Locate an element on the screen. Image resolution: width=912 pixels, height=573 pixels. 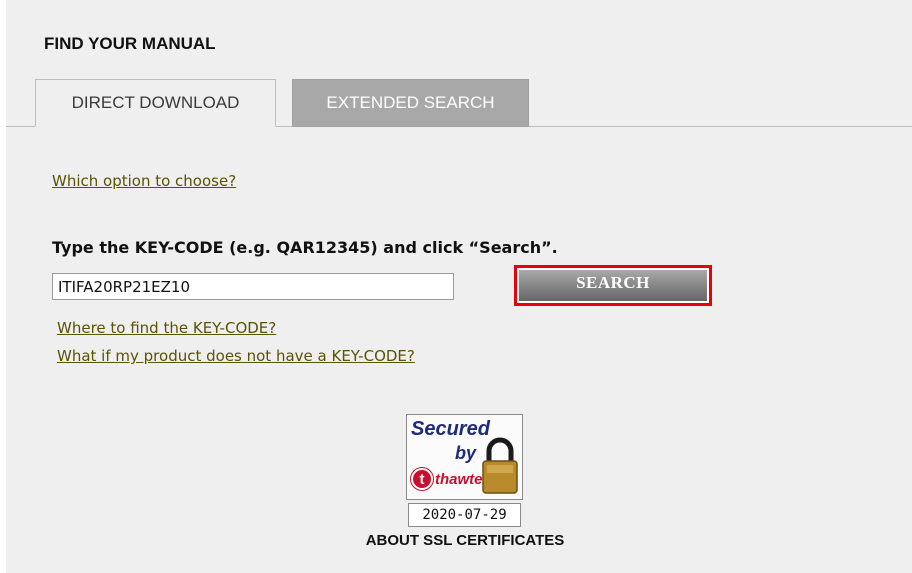
where-keycode-link: Where to find the KEY-CODE? is located at coordinates (166, 328).